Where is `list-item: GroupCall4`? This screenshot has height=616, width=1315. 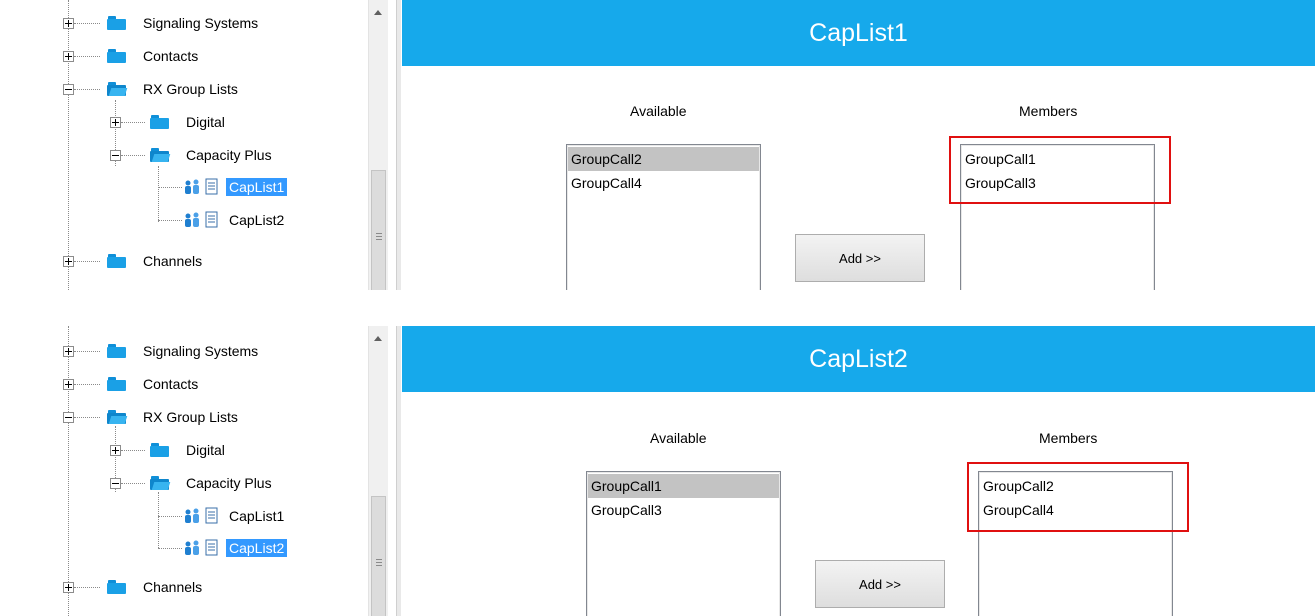 list-item: GroupCall4 is located at coordinates (663, 183).